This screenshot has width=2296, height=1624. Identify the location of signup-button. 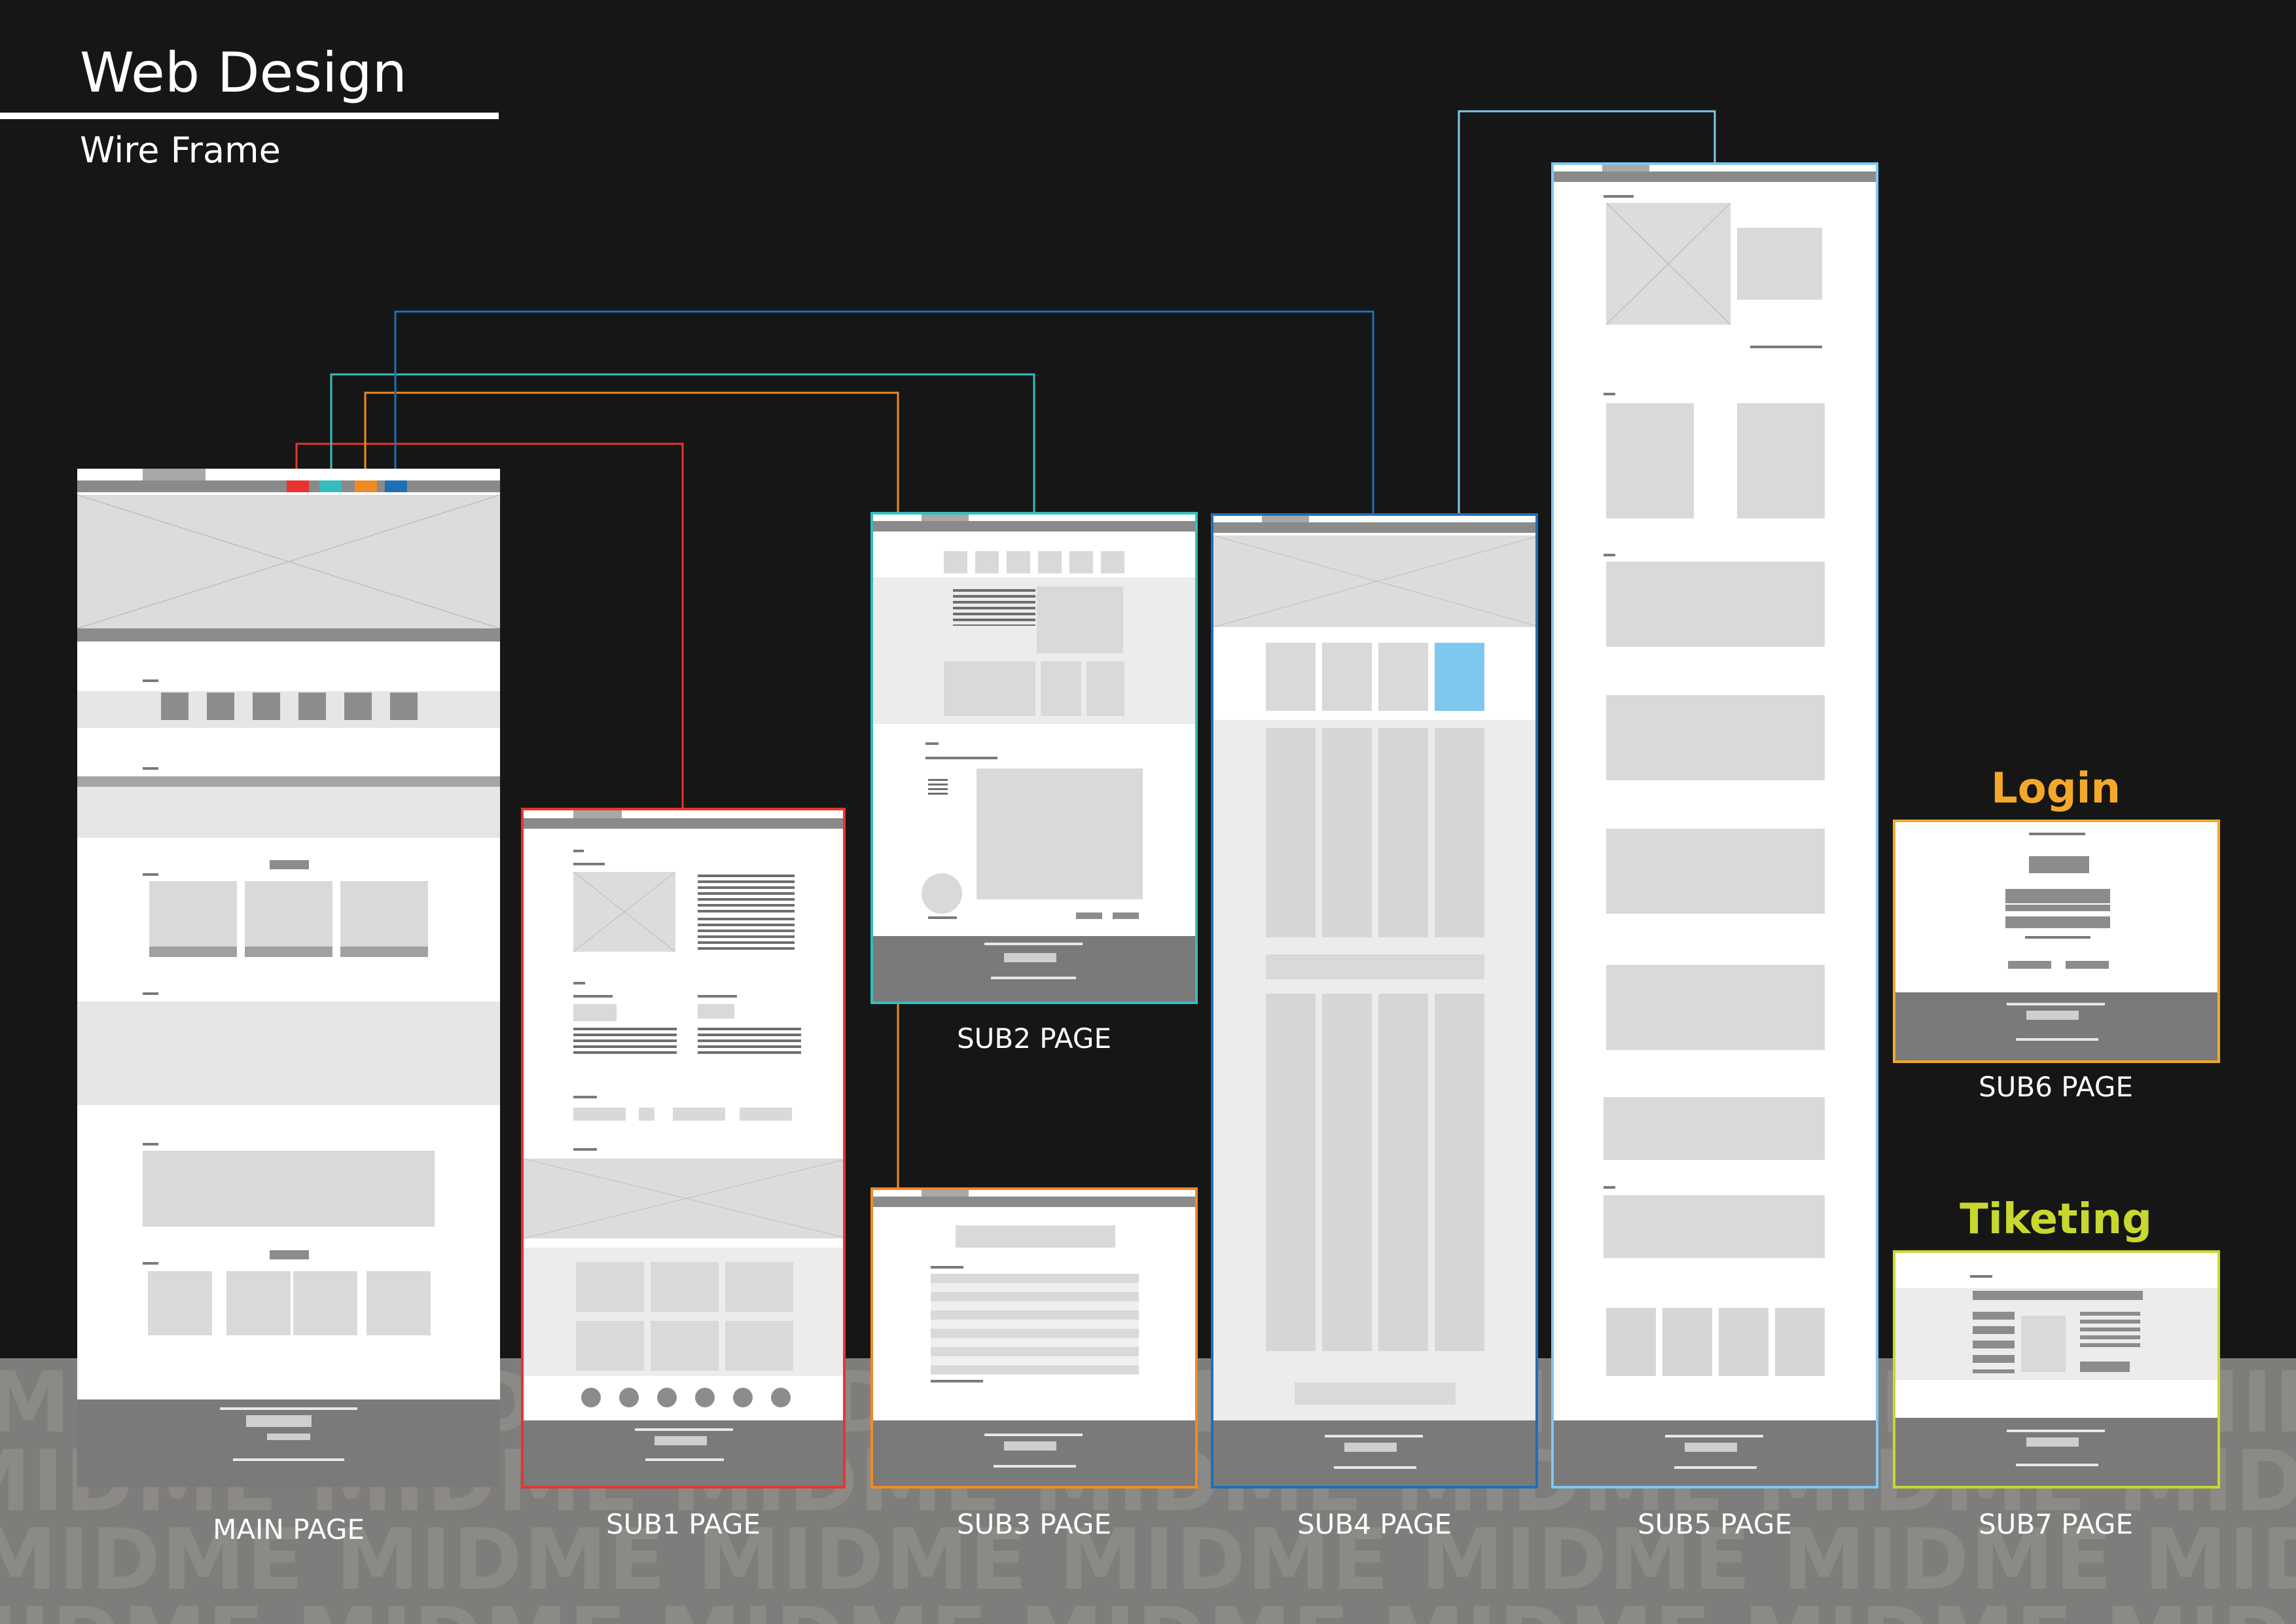
(2029, 965).